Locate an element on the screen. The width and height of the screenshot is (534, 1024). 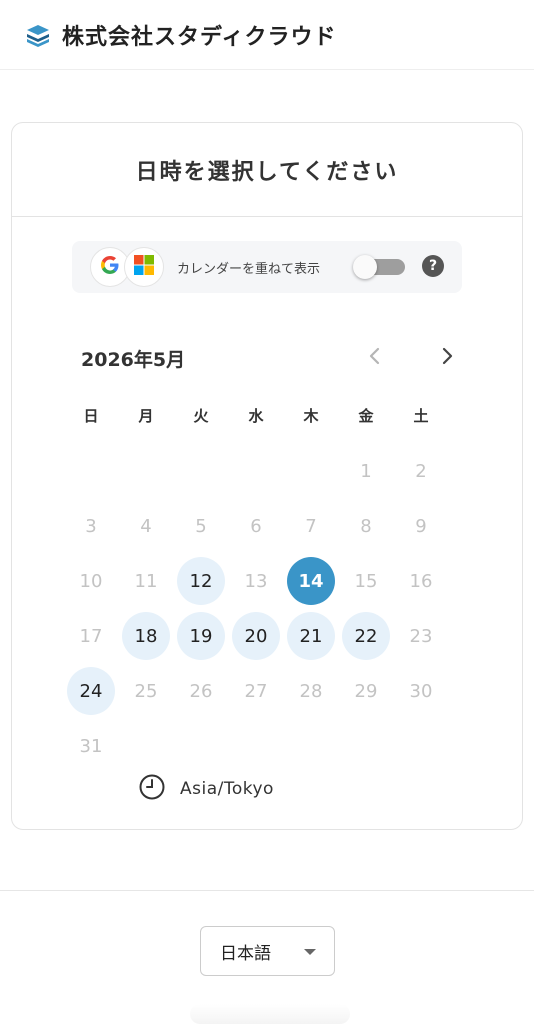
company-name: 株式会社スタディクラウド is located at coordinates (199, 37).